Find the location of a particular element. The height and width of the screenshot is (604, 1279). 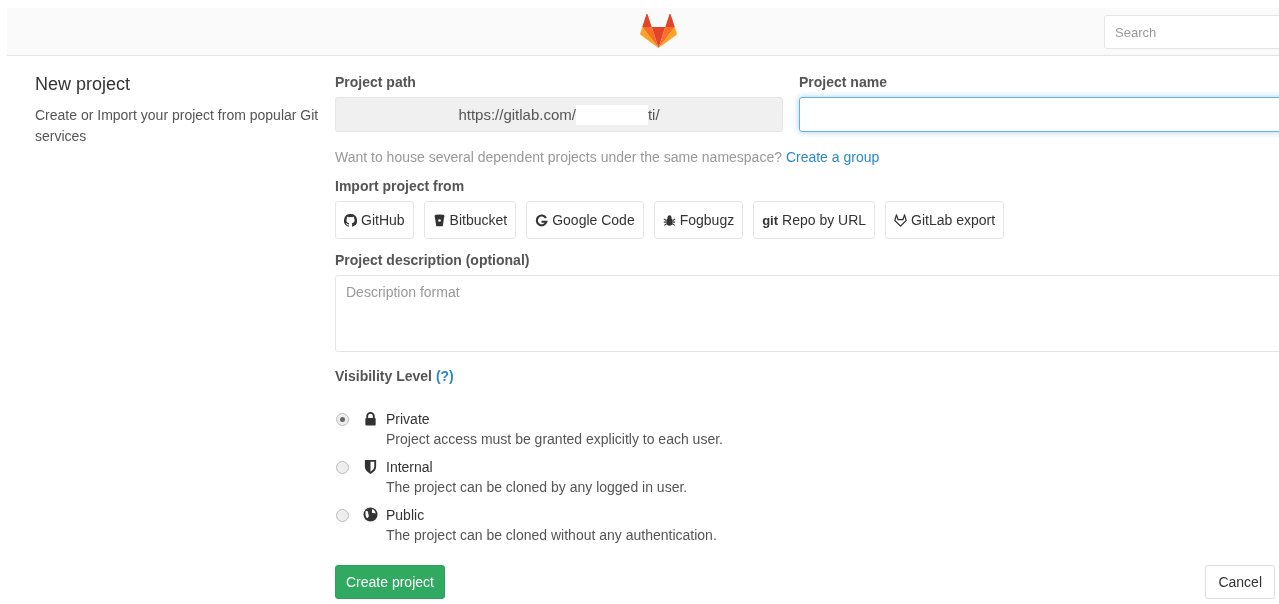

github-icon is located at coordinates (350, 220).